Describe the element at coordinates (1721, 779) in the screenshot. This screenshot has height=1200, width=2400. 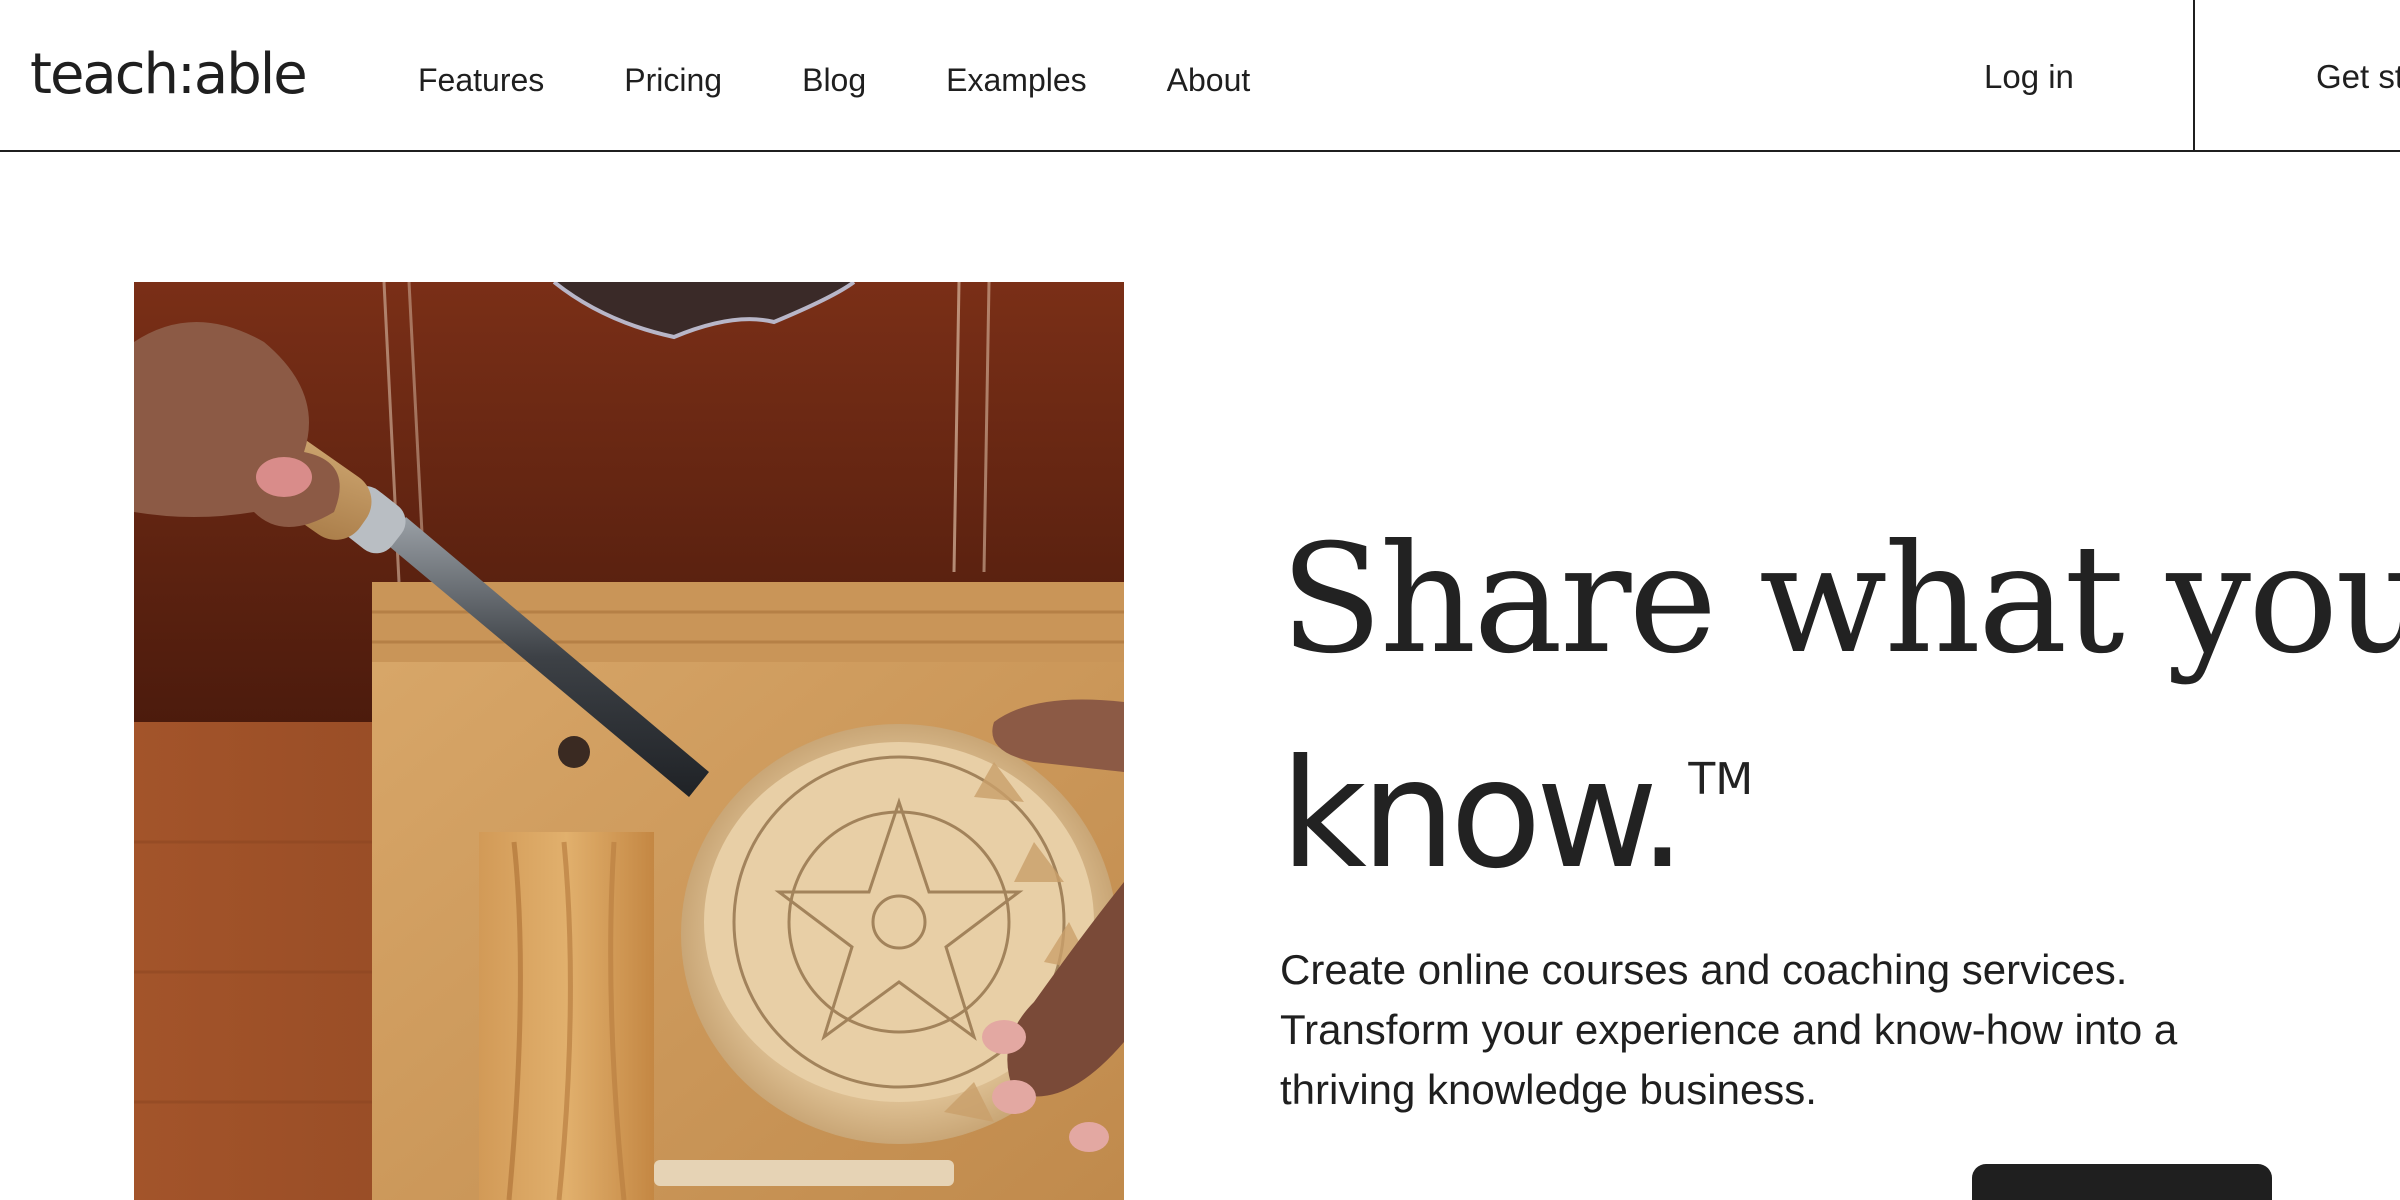
I see `trademark-mark: TM` at that location.